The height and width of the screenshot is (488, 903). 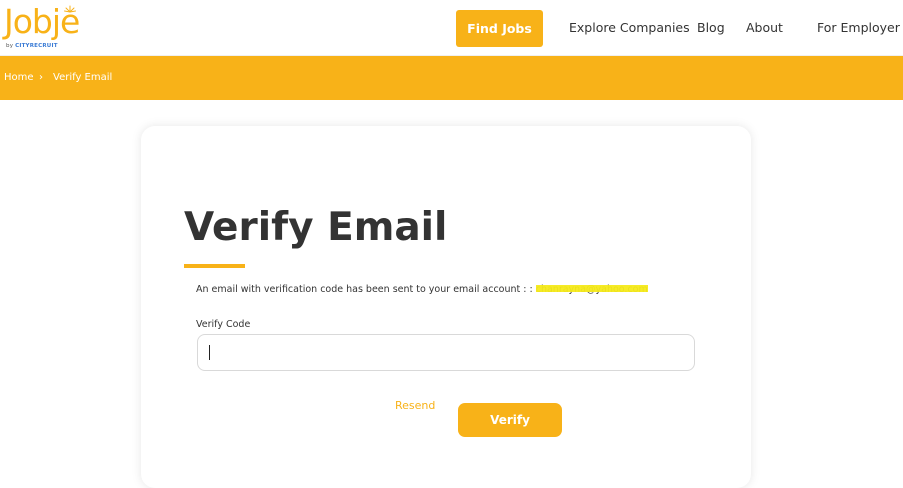 What do you see at coordinates (764, 28) in the screenshot?
I see `nav-about: About` at bounding box center [764, 28].